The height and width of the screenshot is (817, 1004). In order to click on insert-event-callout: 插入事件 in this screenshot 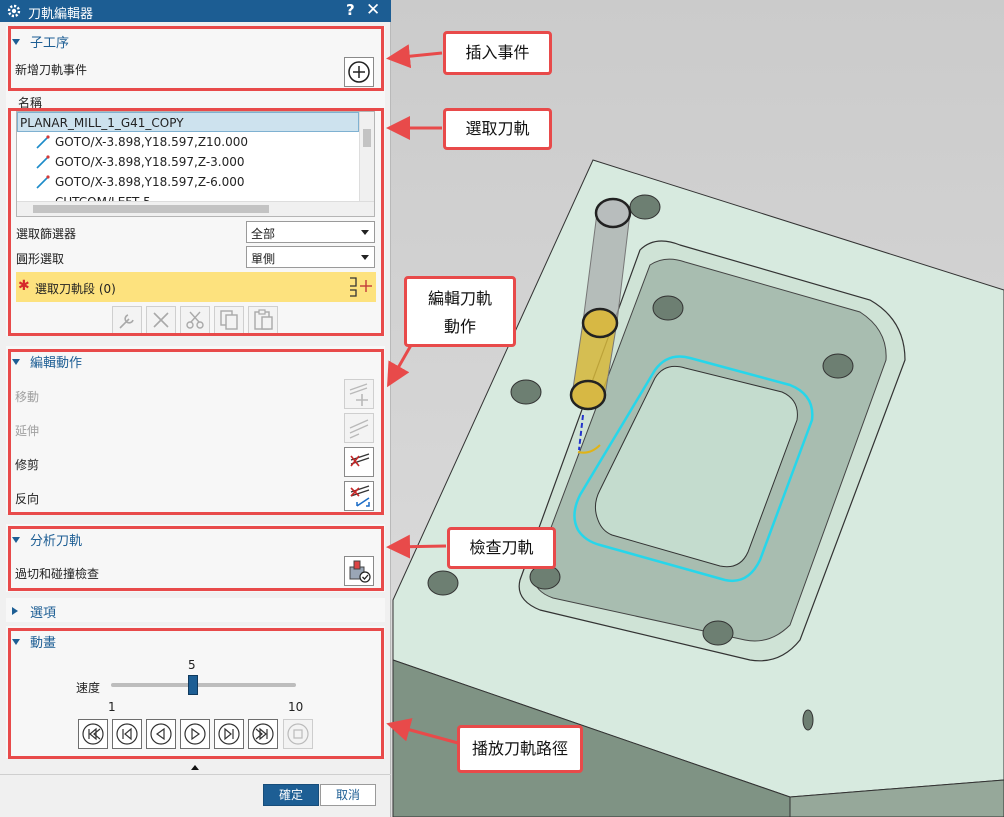, I will do `click(497, 53)`.